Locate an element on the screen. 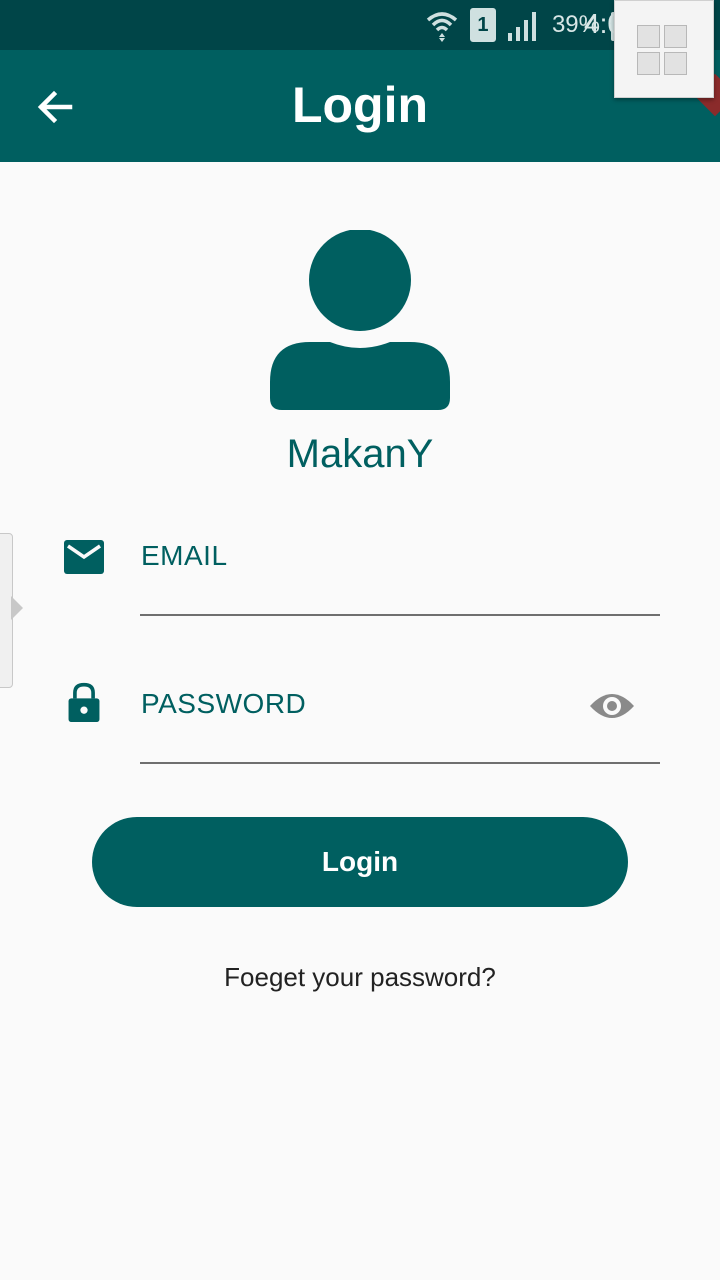  wifi-icon is located at coordinates (442, 27).